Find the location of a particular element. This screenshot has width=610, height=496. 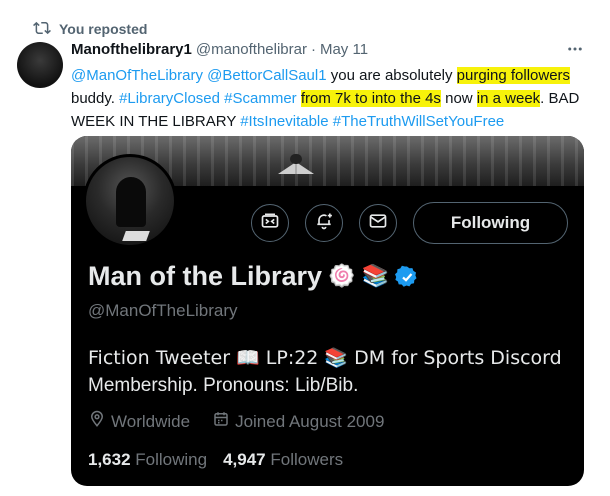

notify-button is located at coordinates (324, 223).